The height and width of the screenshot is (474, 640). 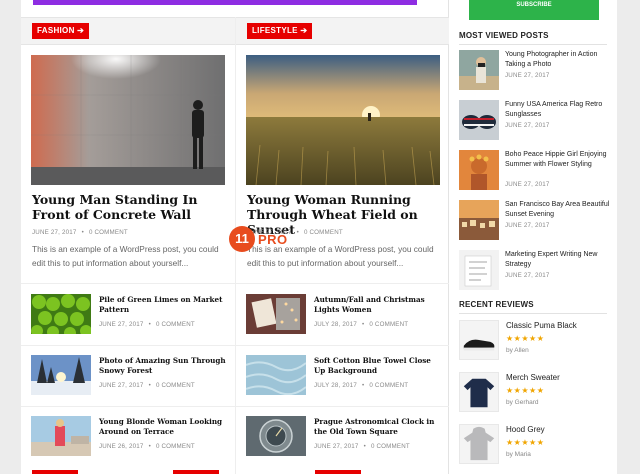 What do you see at coordinates (128, 120) in the screenshot?
I see `featured-image-man-concrete-wall` at bounding box center [128, 120].